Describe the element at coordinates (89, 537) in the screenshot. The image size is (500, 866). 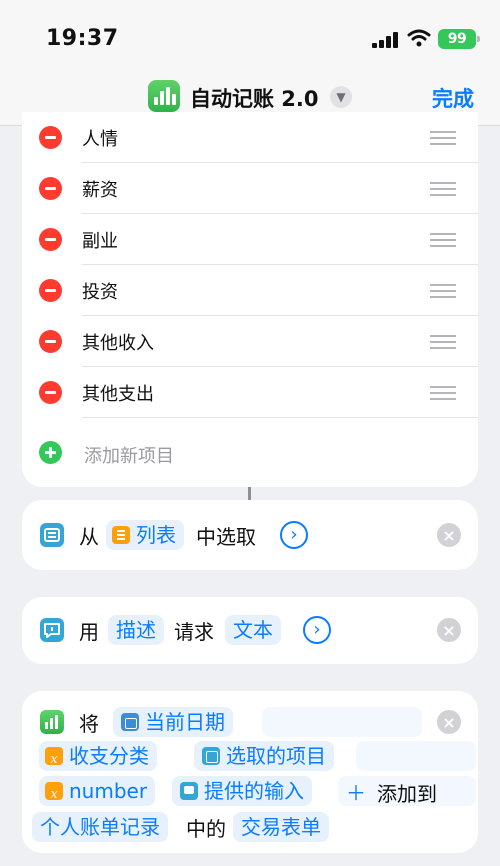
I see `action-verb: 从` at that location.